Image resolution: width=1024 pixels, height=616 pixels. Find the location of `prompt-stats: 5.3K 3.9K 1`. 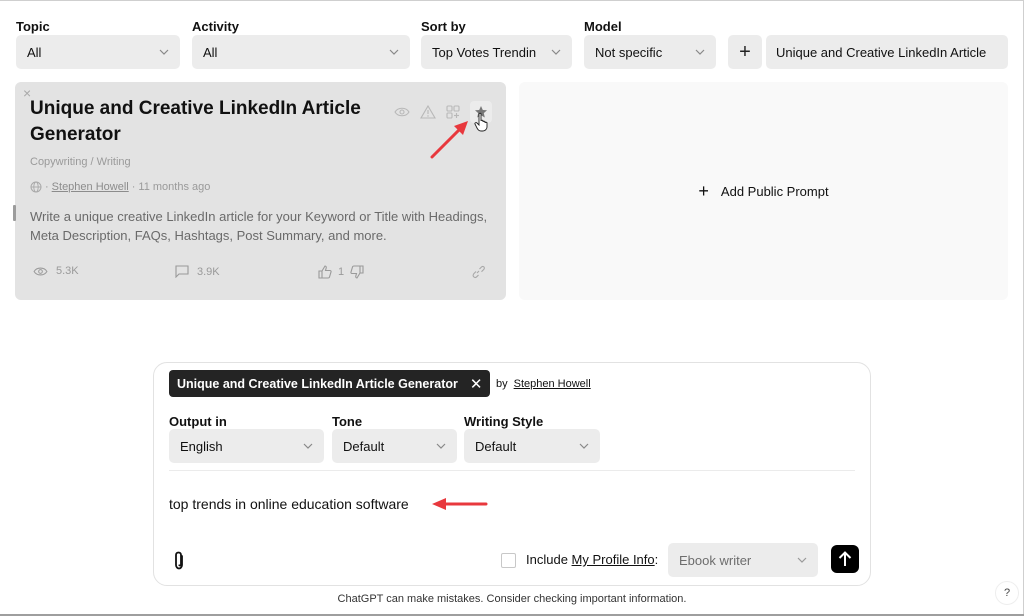

prompt-stats: 5.3K 3.9K 1 is located at coordinates (263, 275).